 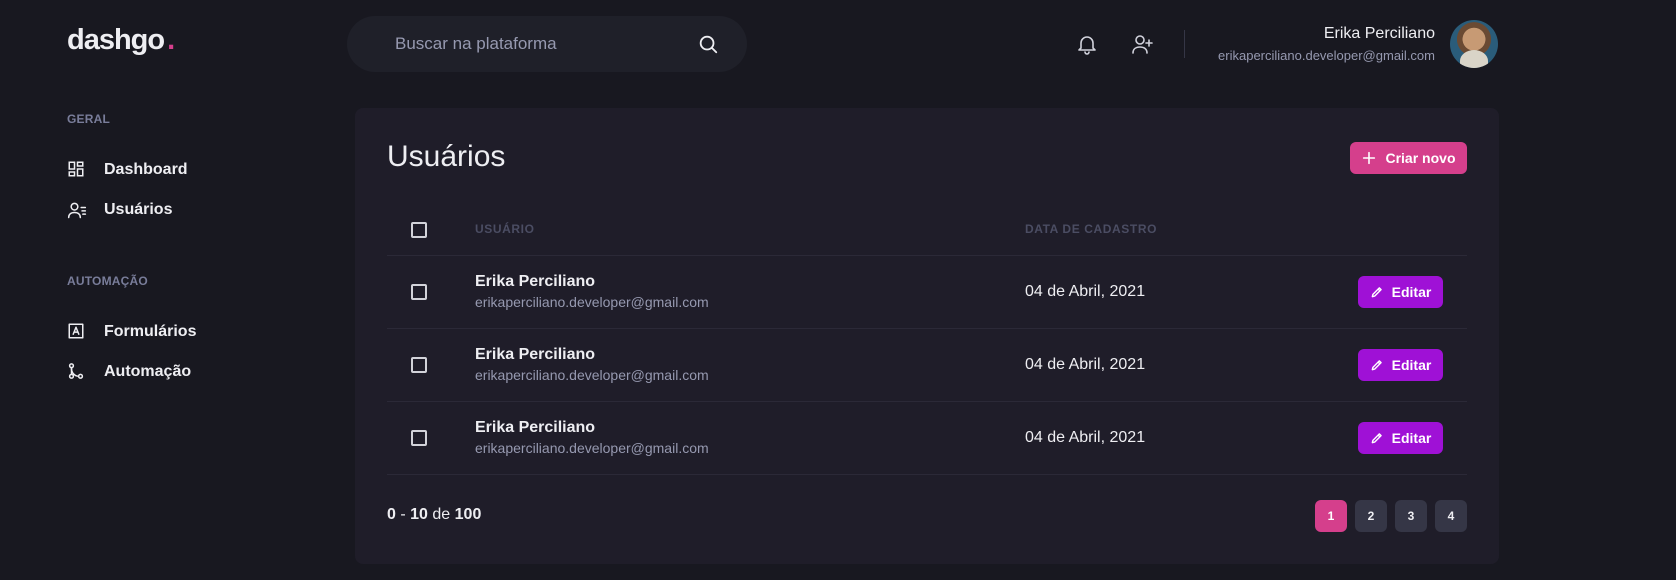 What do you see at coordinates (1091, 229) in the screenshot?
I see `column-header-date: DATA DE CADASTRO` at bounding box center [1091, 229].